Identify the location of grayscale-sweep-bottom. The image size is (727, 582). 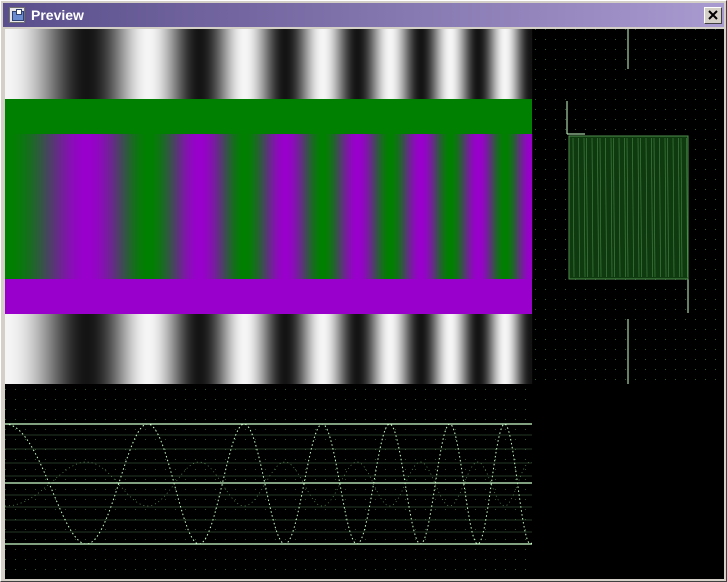
(269, 349).